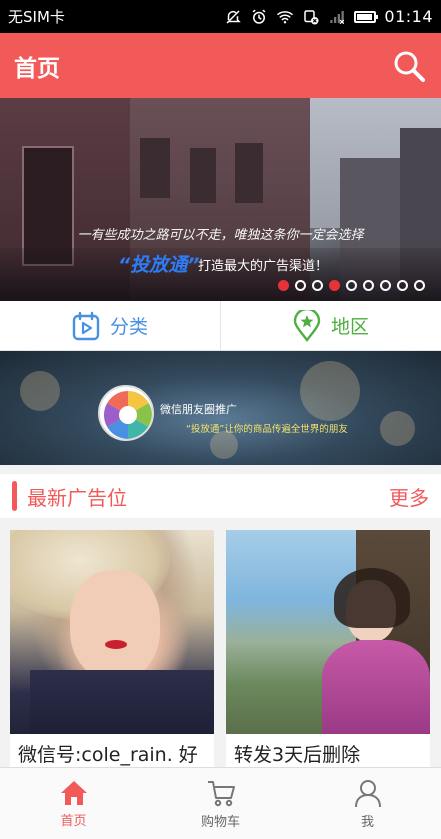 This screenshot has width=441, height=839. What do you see at coordinates (337, 17) in the screenshot?
I see `signal-icon` at bounding box center [337, 17].